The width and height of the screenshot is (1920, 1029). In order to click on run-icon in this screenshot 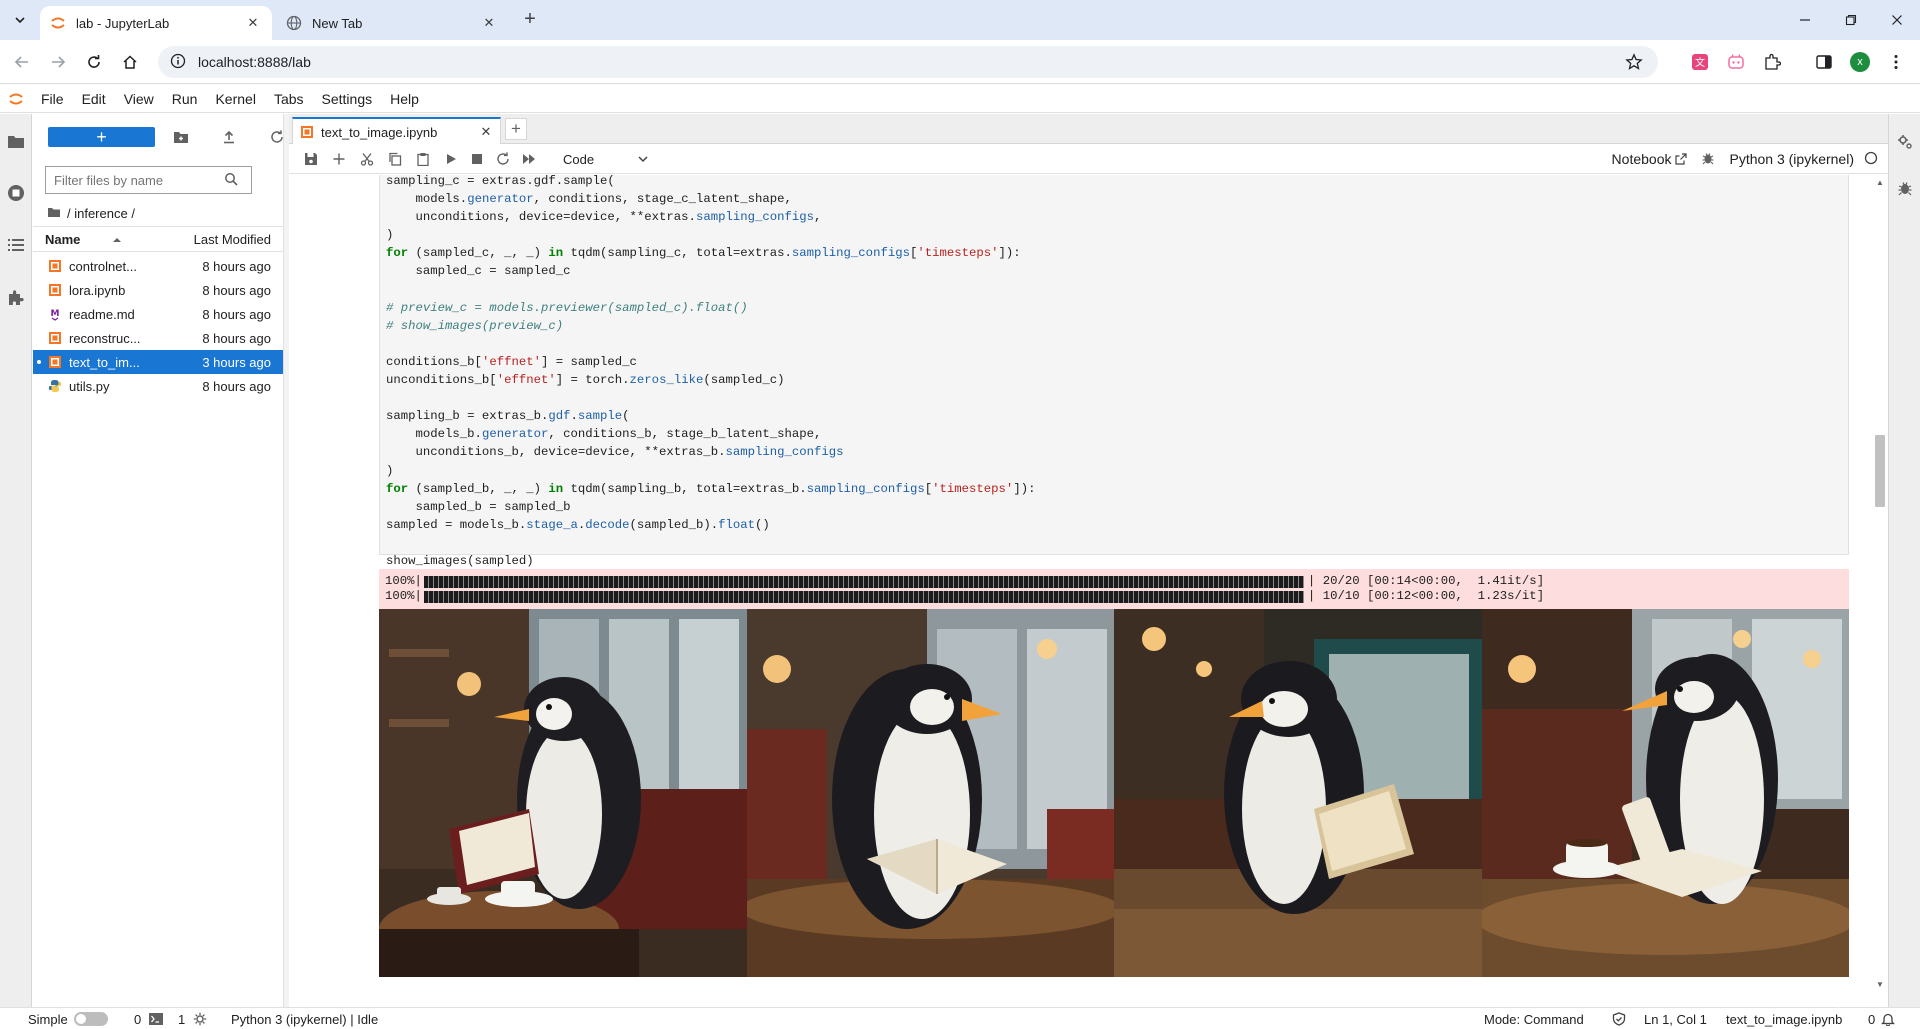, I will do `click(451, 159)`.